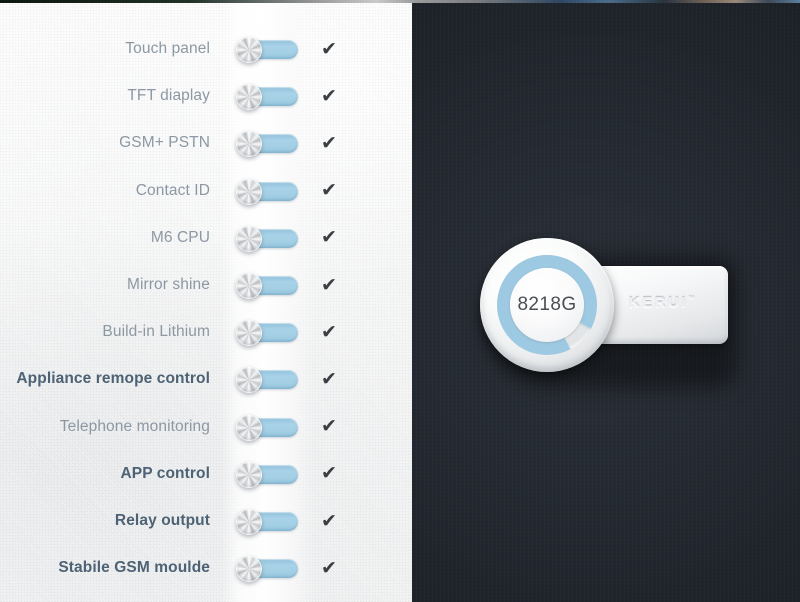  I want to click on feature-label: Build-in Lithium, so click(156, 332).